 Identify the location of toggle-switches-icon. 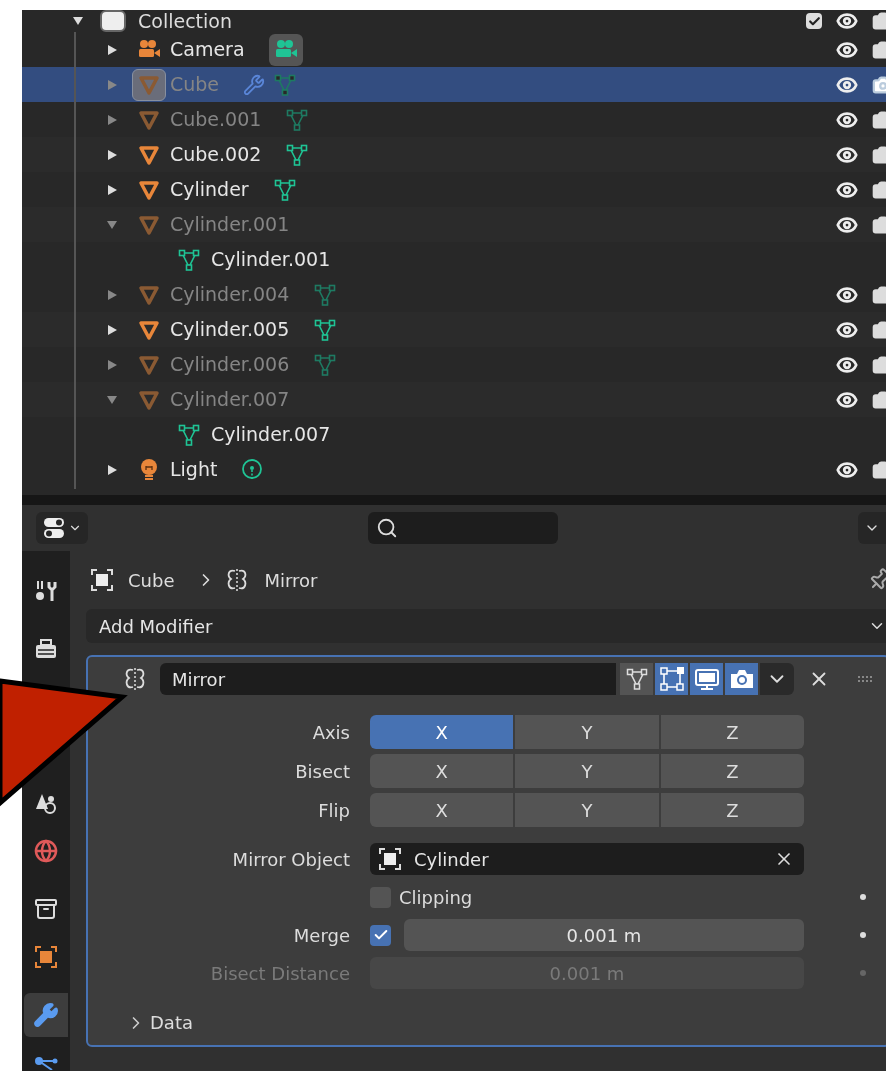
(54, 528).